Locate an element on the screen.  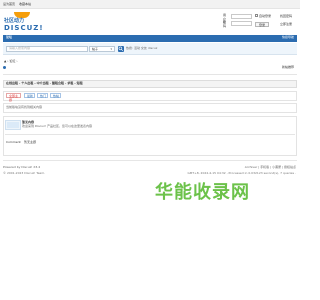
forgot-password-link: 找回密码 is located at coordinates (286, 16).